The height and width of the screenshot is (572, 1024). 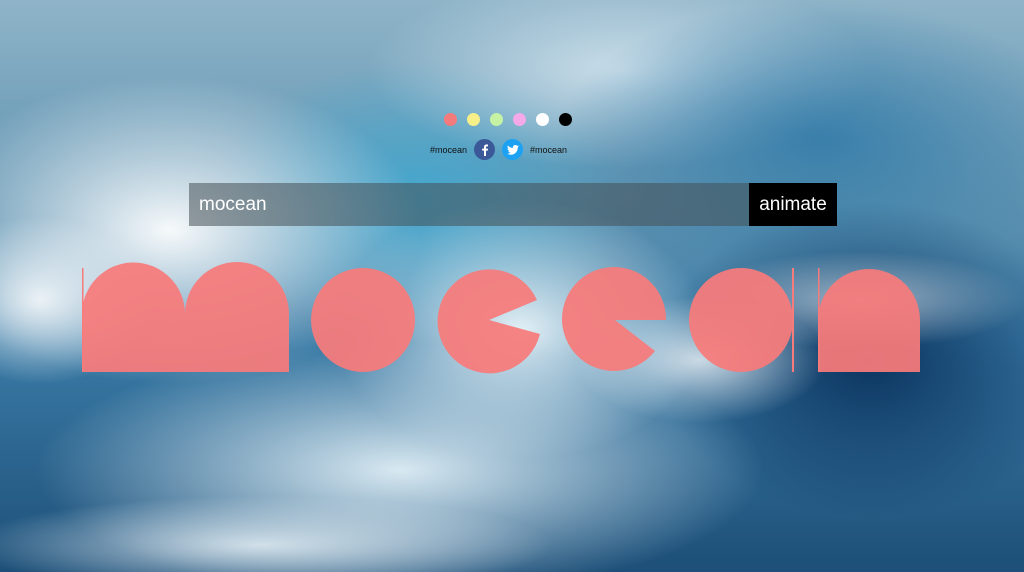 I want to click on letter-m, so click(x=185, y=317).